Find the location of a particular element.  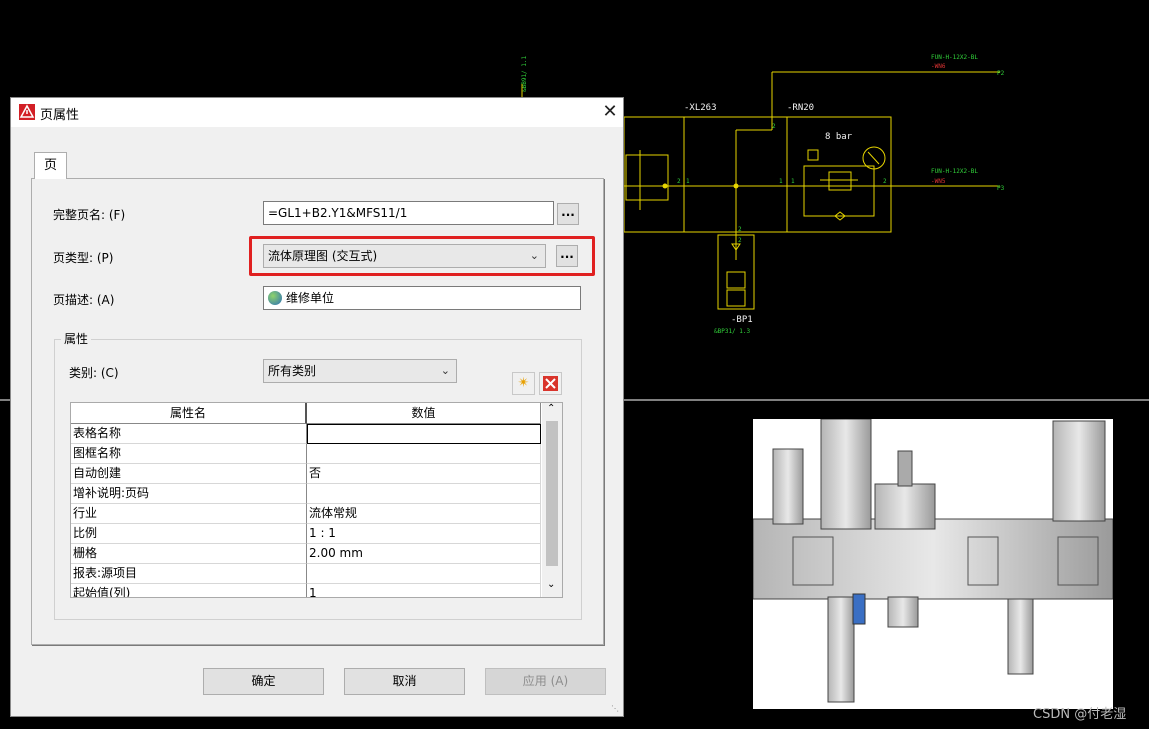

tab-page: 页 is located at coordinates (50, 165).